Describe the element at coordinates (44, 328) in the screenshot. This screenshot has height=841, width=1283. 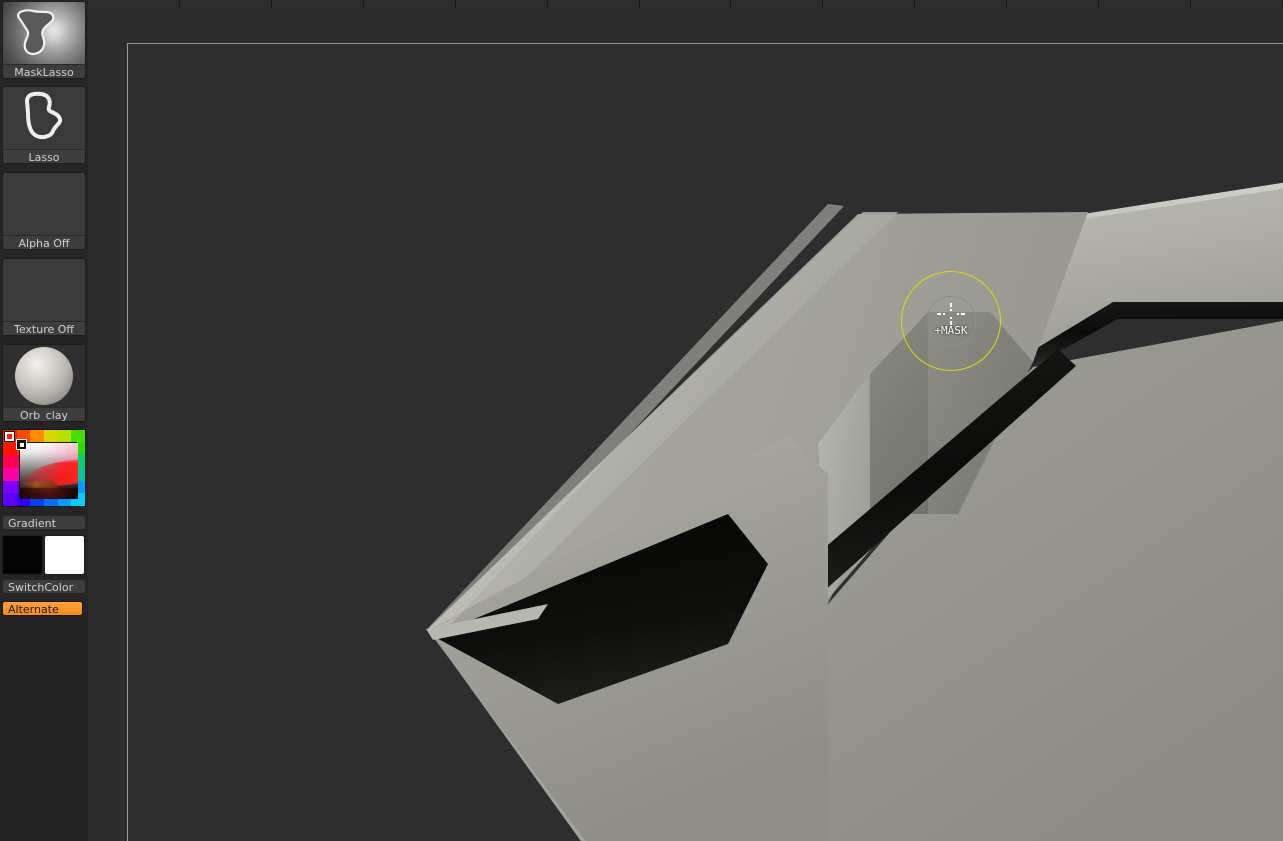
I see `sidebar-tile-label: Texture Off` at that location.